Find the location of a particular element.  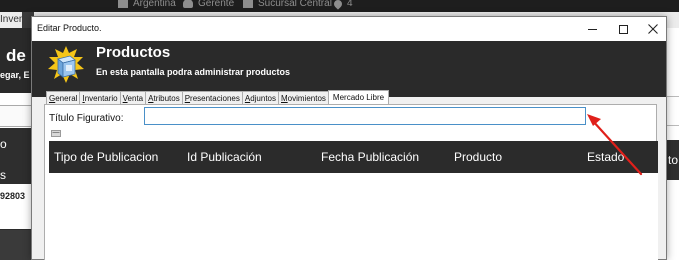

maximize-icon is located at coordinates (623, 29).